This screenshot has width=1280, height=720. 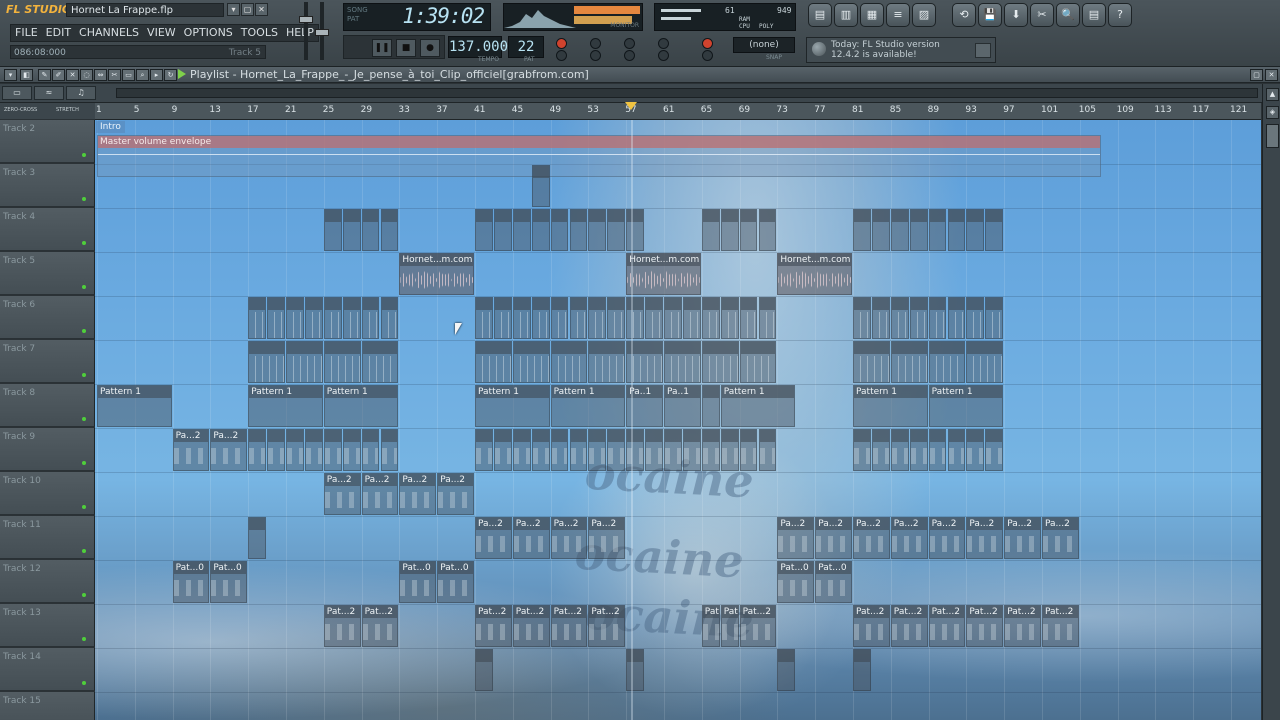 What do you see at coordinates (47, 706) in the screenshot?
I see `track-header: Track 15` at bounding box center [47, 706].